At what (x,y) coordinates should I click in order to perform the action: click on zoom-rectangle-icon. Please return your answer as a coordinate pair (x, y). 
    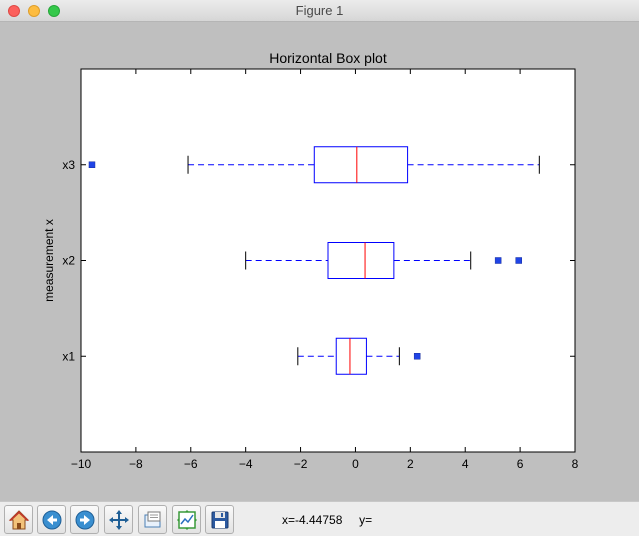
    Looking at the image, I should click on (152, 519).